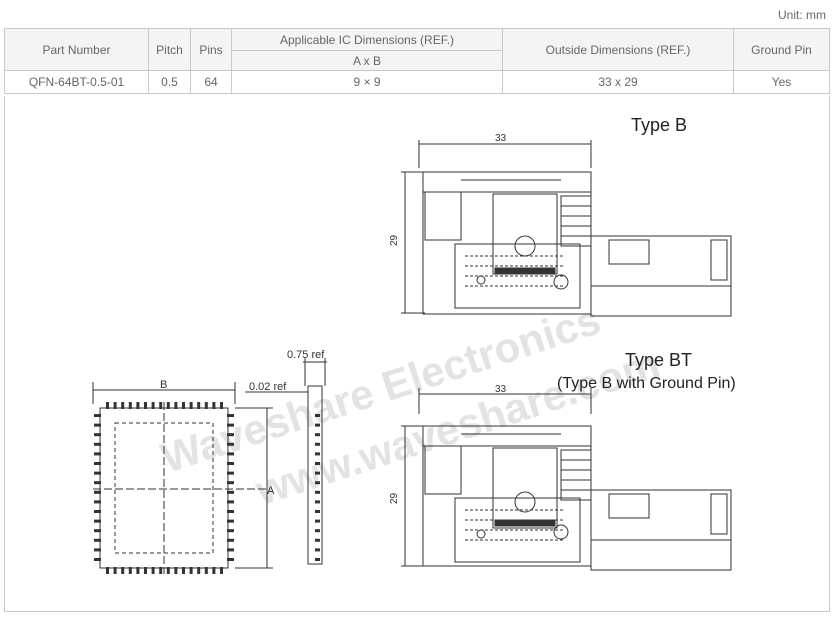 The image size is (834, 617). I want to click on header-outside-dimensions: Outside Dimensions (REF.), so click(618, 49).